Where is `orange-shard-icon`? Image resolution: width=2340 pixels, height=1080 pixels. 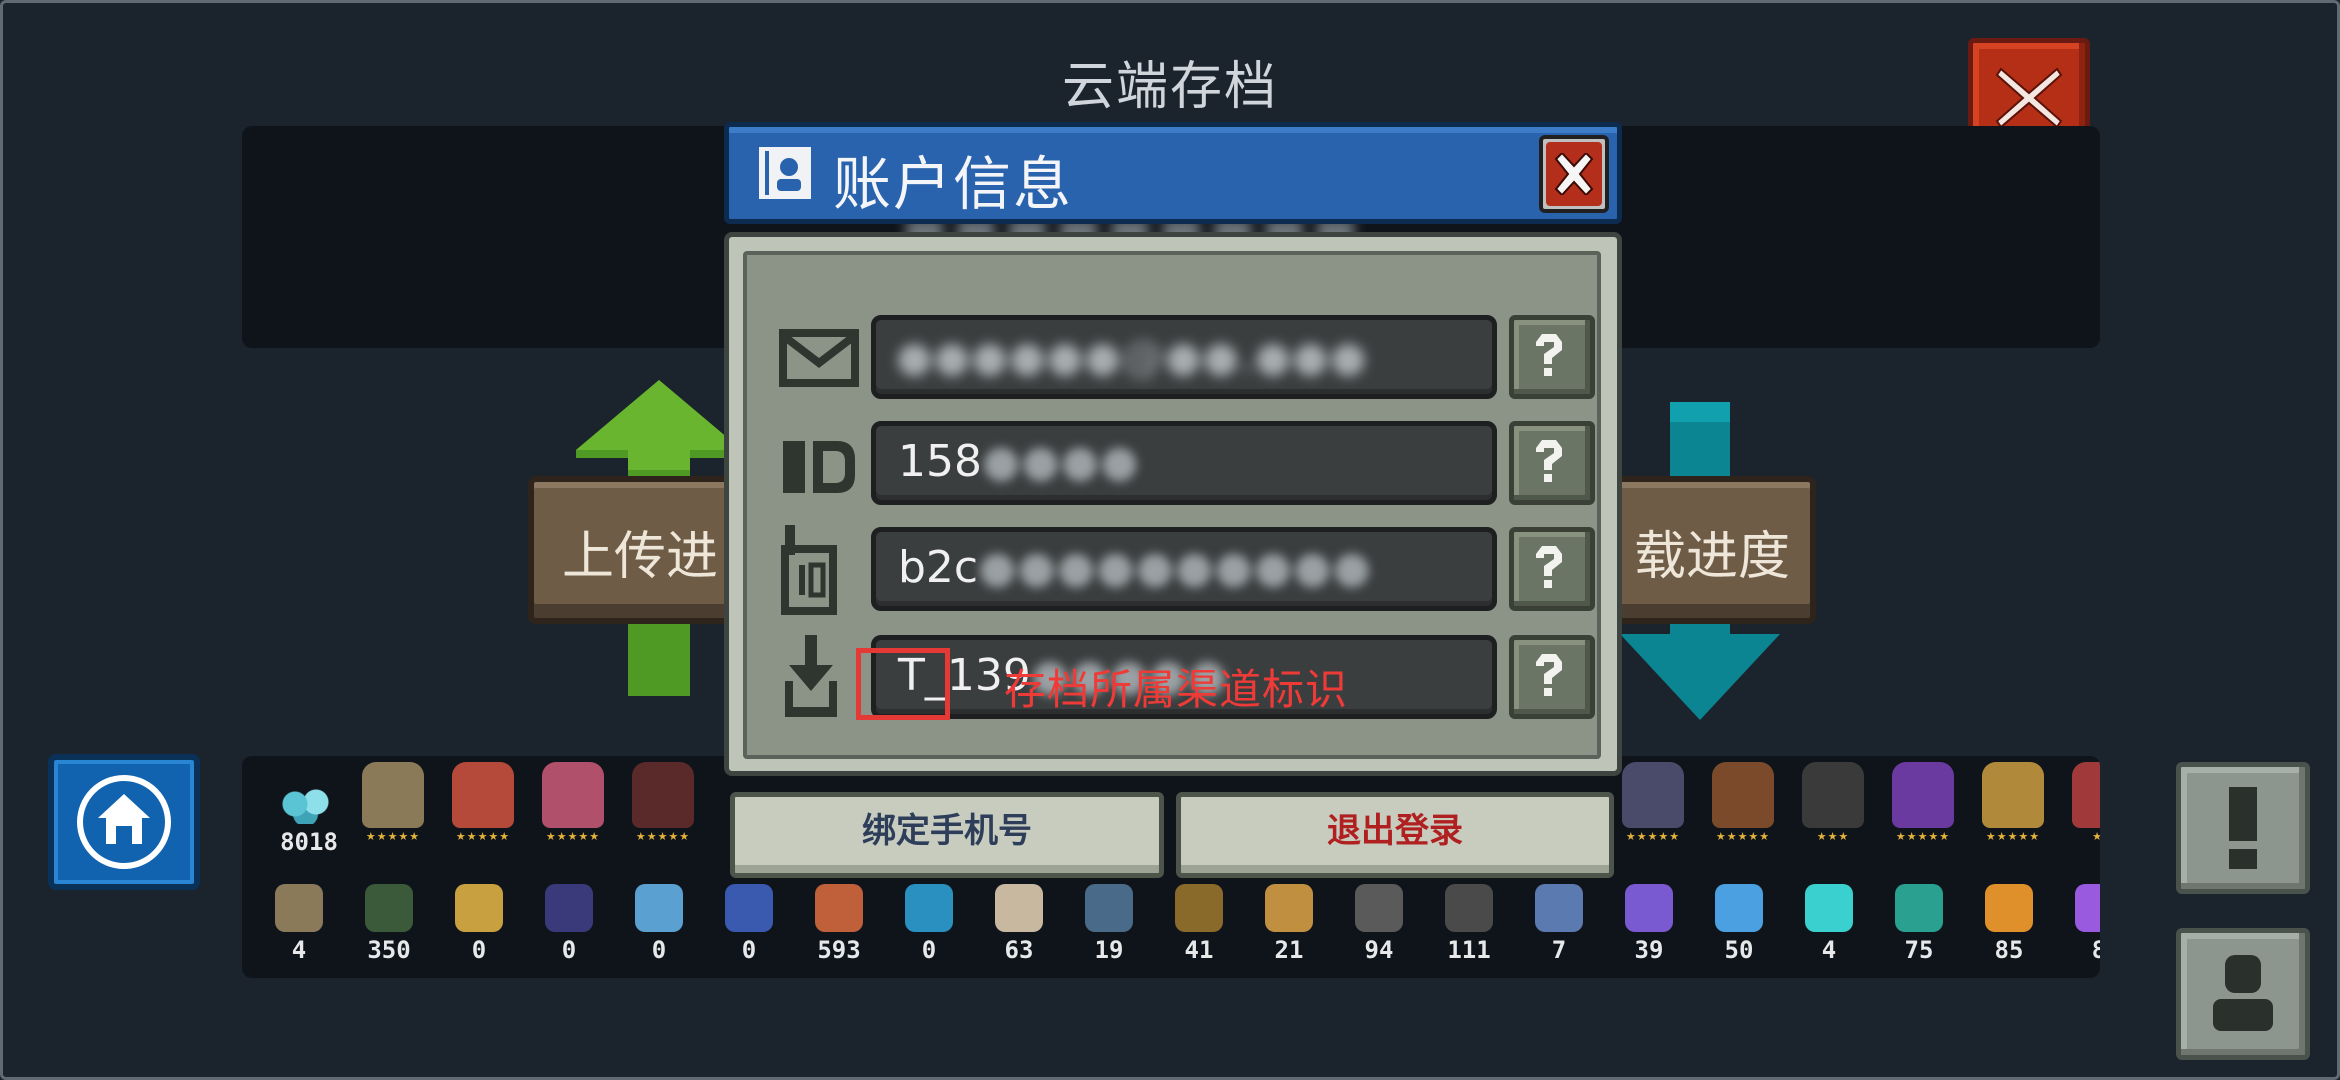 orange-shard-icon is located at coordinates (2009, 908).